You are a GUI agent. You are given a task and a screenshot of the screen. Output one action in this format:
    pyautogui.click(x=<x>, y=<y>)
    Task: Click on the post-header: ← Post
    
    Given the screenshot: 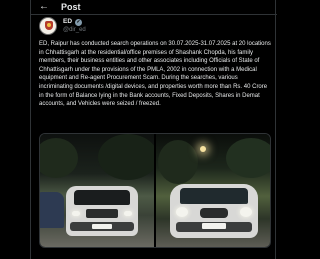 What is the action you would take?
    pyautogui.click(x=154, y=7)
    